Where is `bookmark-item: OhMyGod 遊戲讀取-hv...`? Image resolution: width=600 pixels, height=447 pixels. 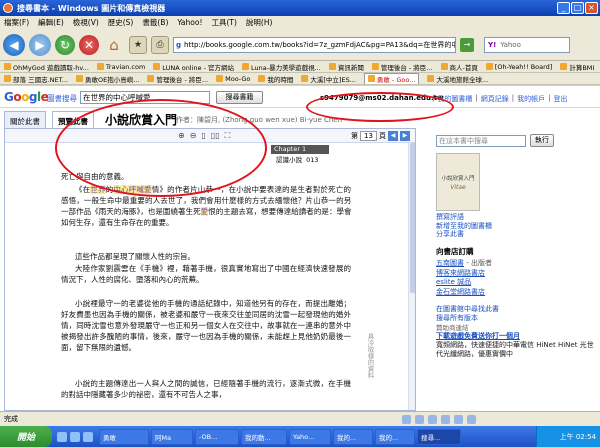
bookmark-item: OhMyGod 遊戲讀取-hv... is located at coordinates (46, 67).